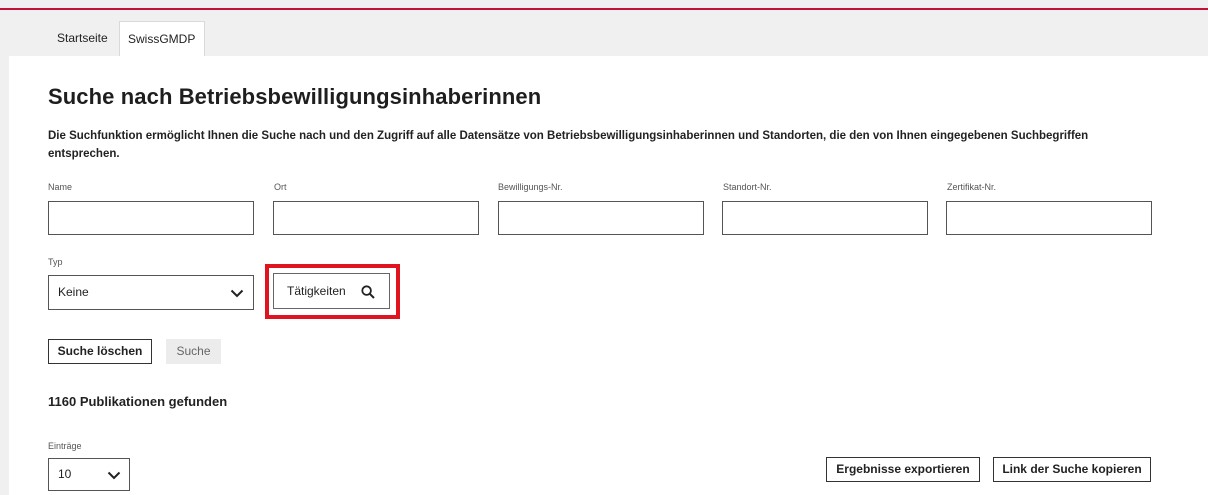 The width and height of the screenshot is (1208, 495). Describe the element at coordinates (903, 469) in the screenshot. I see `export-results-button: Ergebnisse exportieren` at that location.